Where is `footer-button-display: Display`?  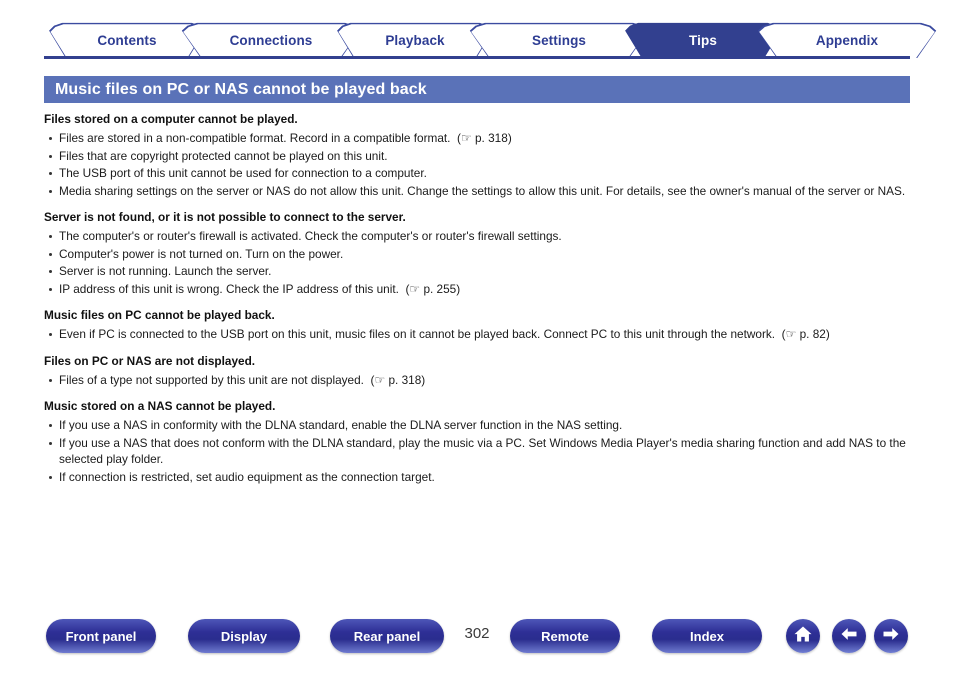 footer-button-display: Display is located at coordinates (244, 636).